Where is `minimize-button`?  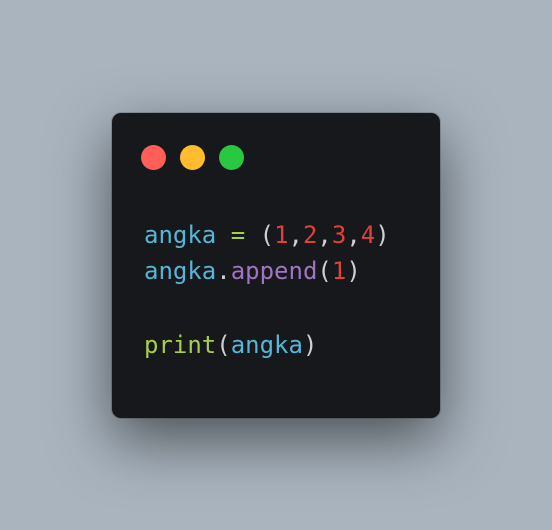
minimize-button is located at coordinates (192, 157).